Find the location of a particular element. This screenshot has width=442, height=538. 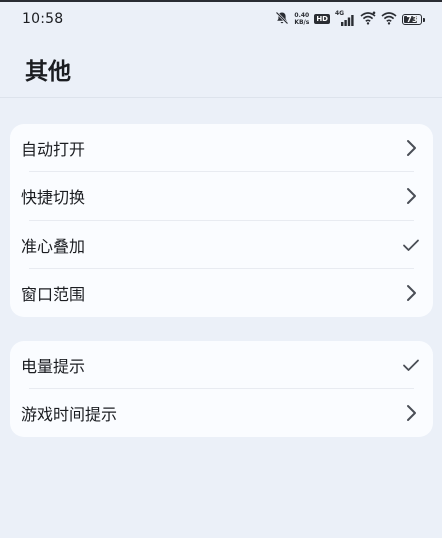

network-speed-value: 0.40 is located at coordinates (302, 15).